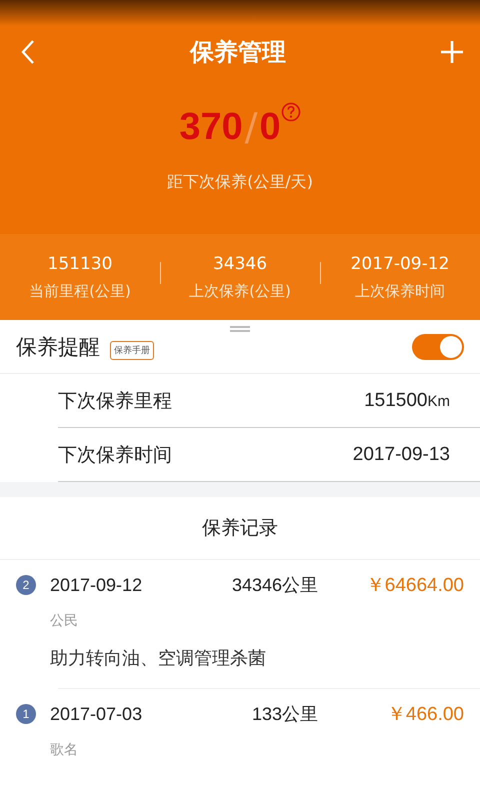  Describe the element at coordinates (64, 750) in the screenshot. I see `record-shop: 歌名` at that location.